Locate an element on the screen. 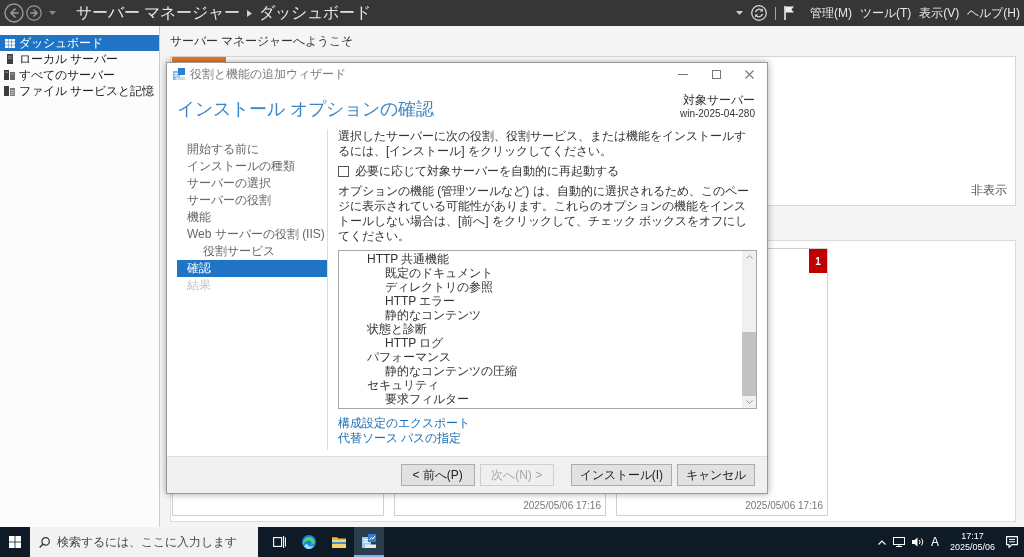  checkbox is located at coordinates (343, 171).